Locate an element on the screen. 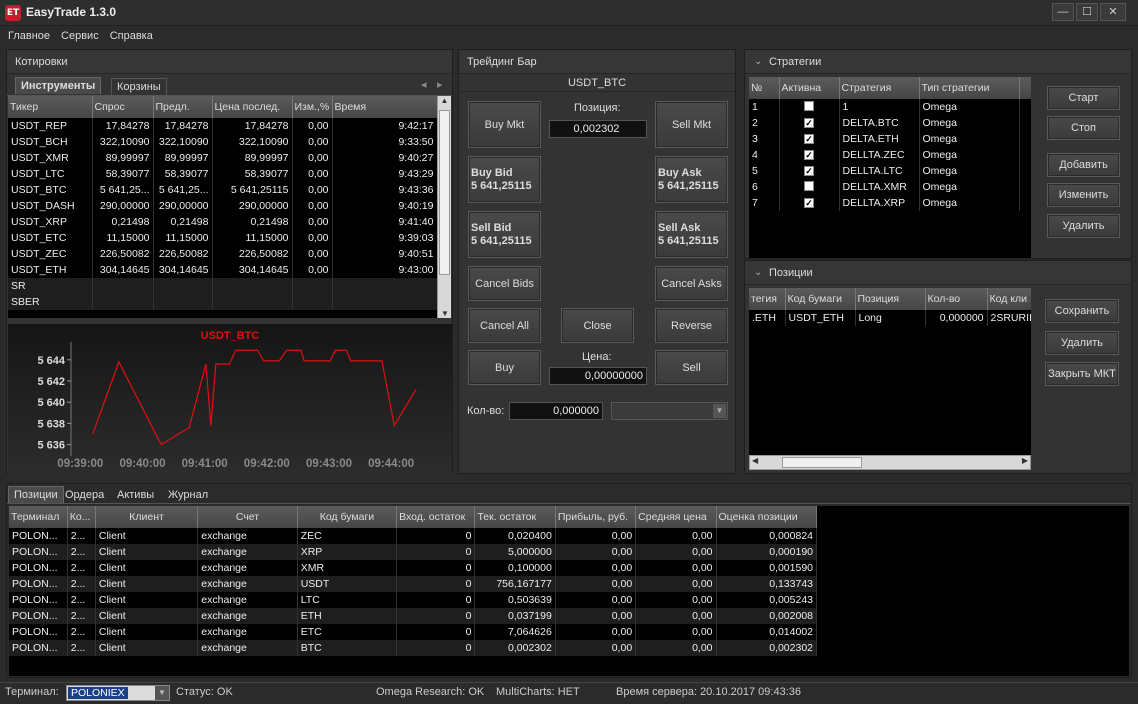  column-header: тегия is located at coordinates (767, 299).